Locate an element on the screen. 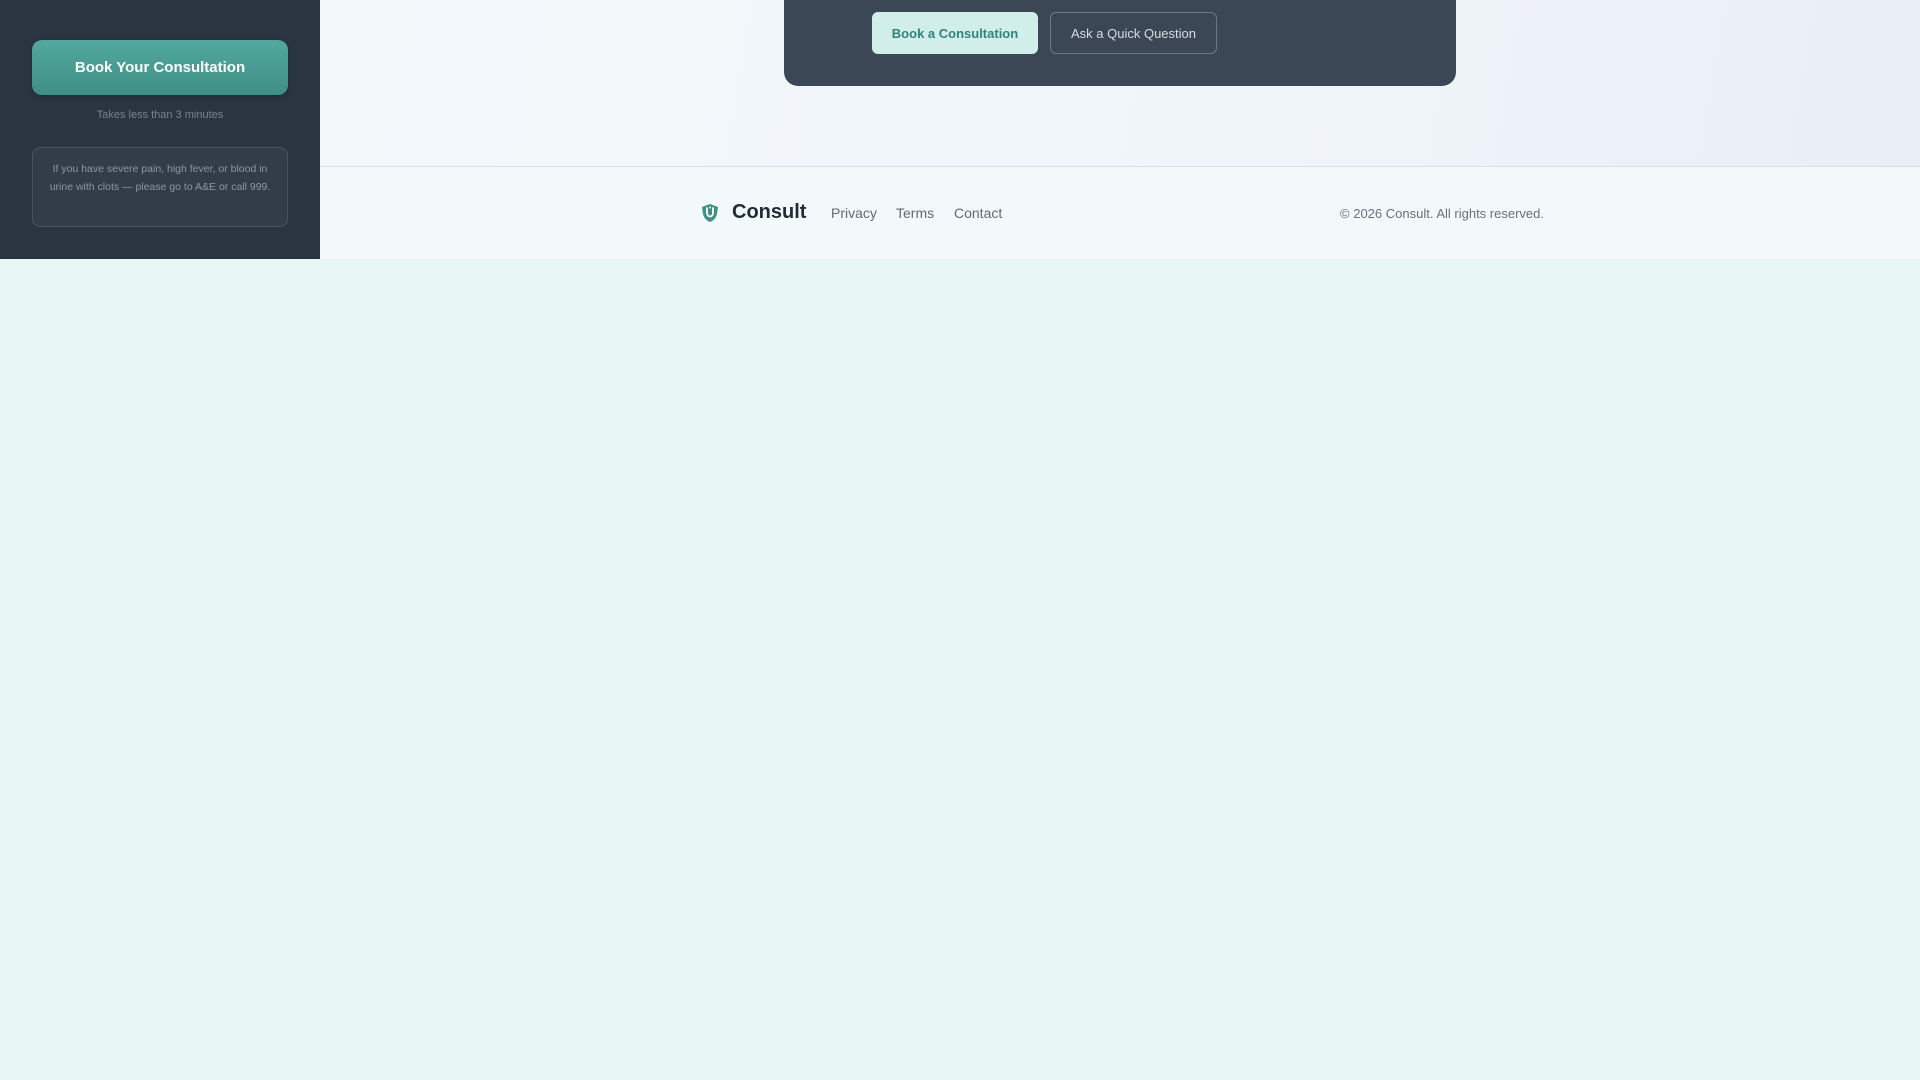  ask-quick-question-button: Ask a Quick Question is located at coordinates (1133, 33).